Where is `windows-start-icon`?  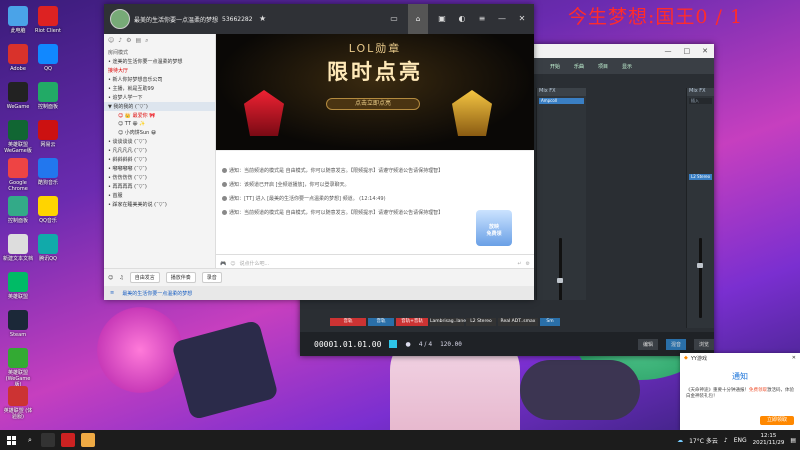 windows-start-icon is located at coordinates (11, 440).